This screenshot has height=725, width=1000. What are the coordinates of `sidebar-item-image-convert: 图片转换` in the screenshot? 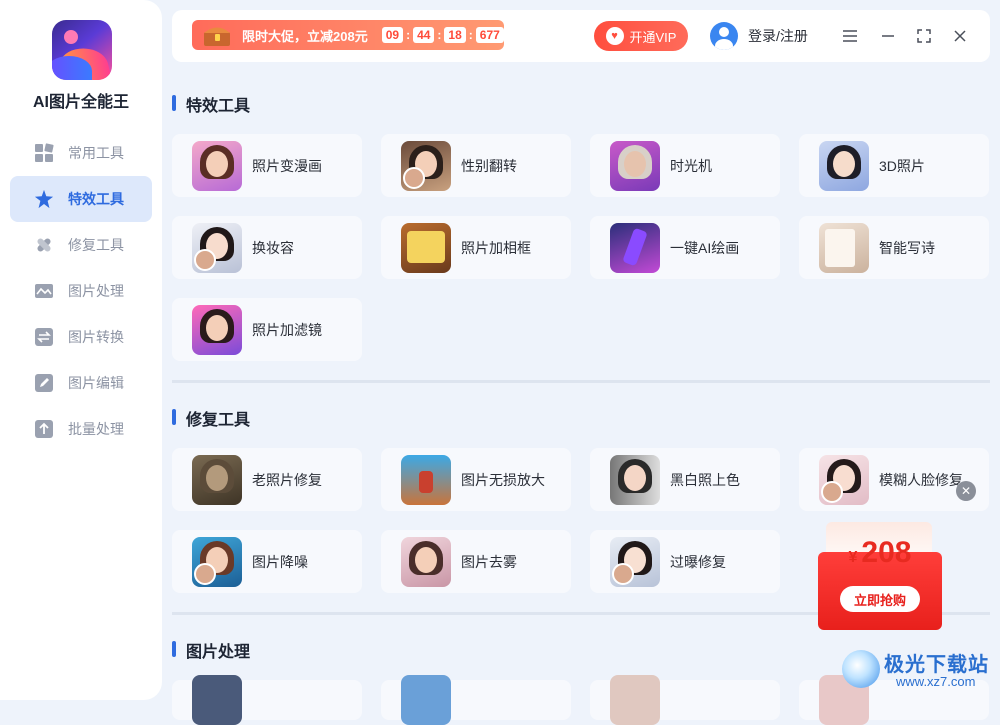 It's located at (81, 337).